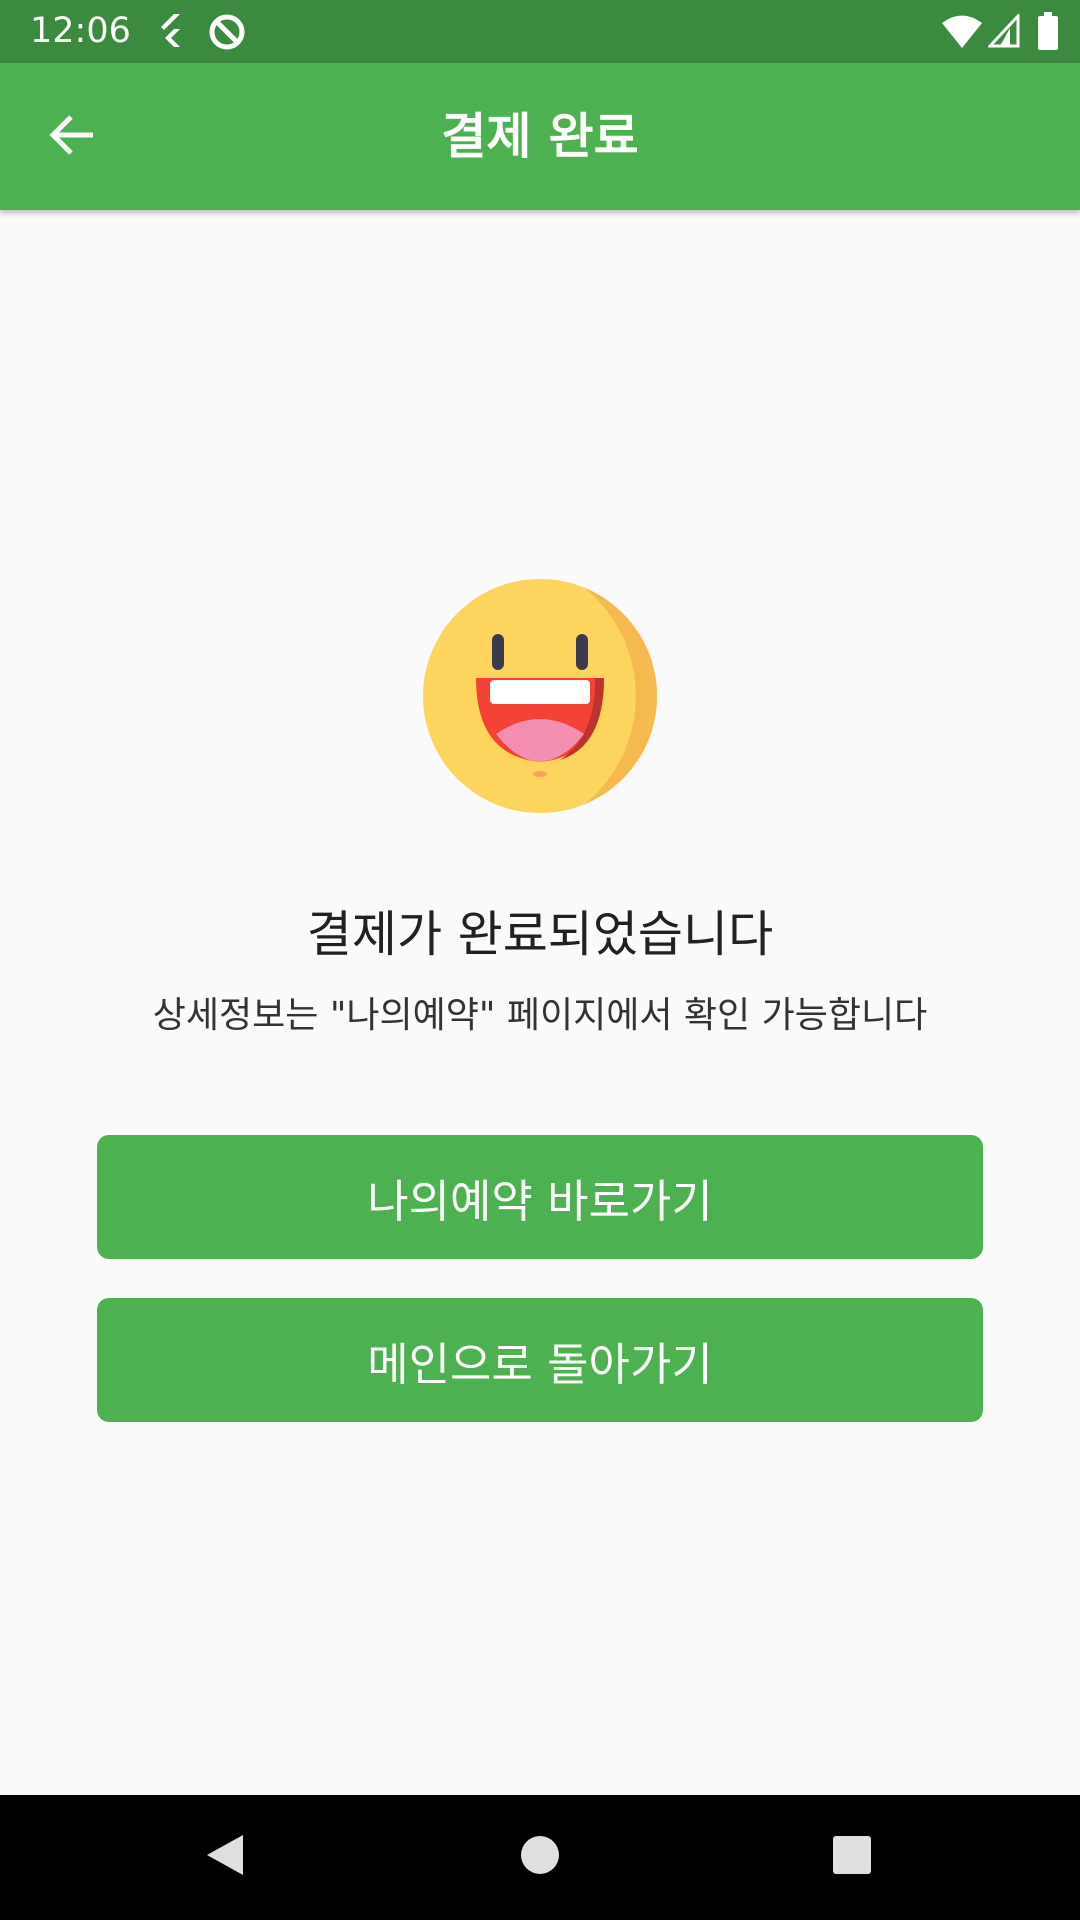 The image size is (1080, 1920). I want to click on my-reservation-button: 나의예약 바로가기, so click(540, 1197).